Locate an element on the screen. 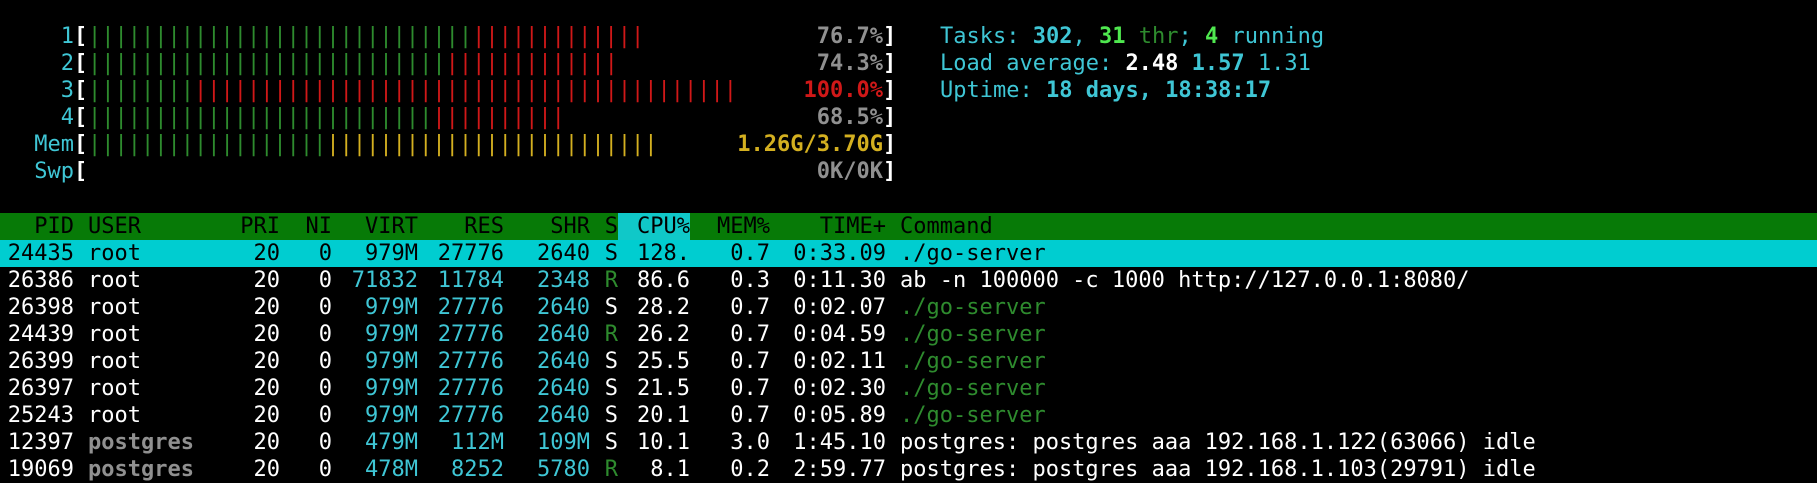 The height and width of the screenshot is (483, 1817). time-cell: 2:59.77 is located at coordinates (839, 469).